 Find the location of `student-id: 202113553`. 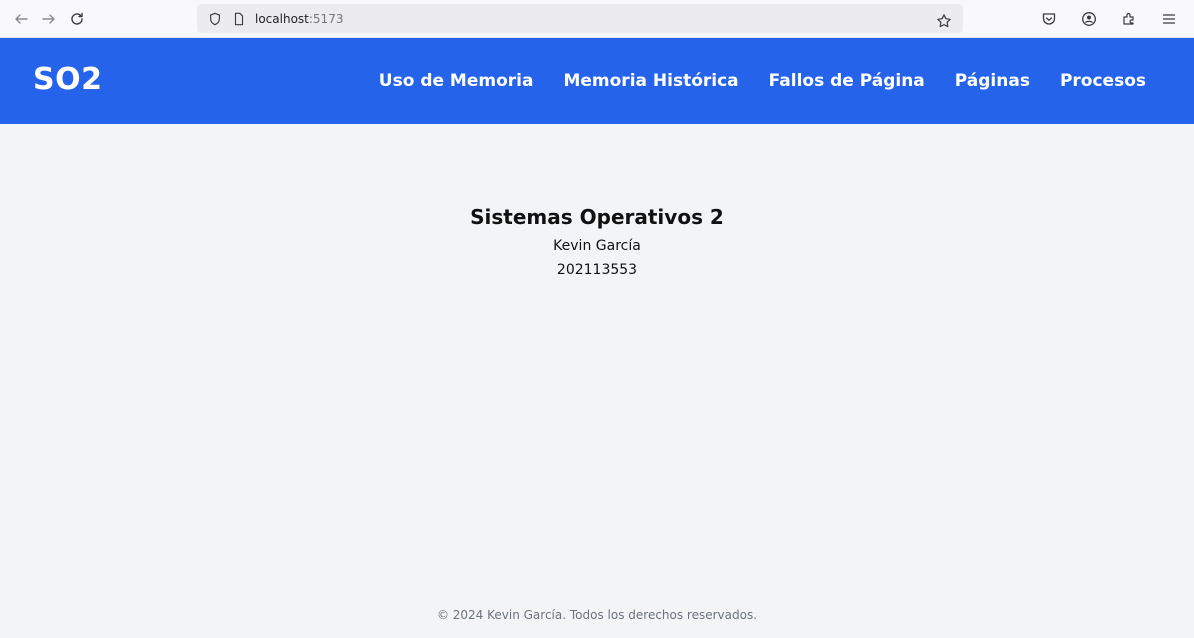

student-id: 202113553 is located at coordinates (597, 270).